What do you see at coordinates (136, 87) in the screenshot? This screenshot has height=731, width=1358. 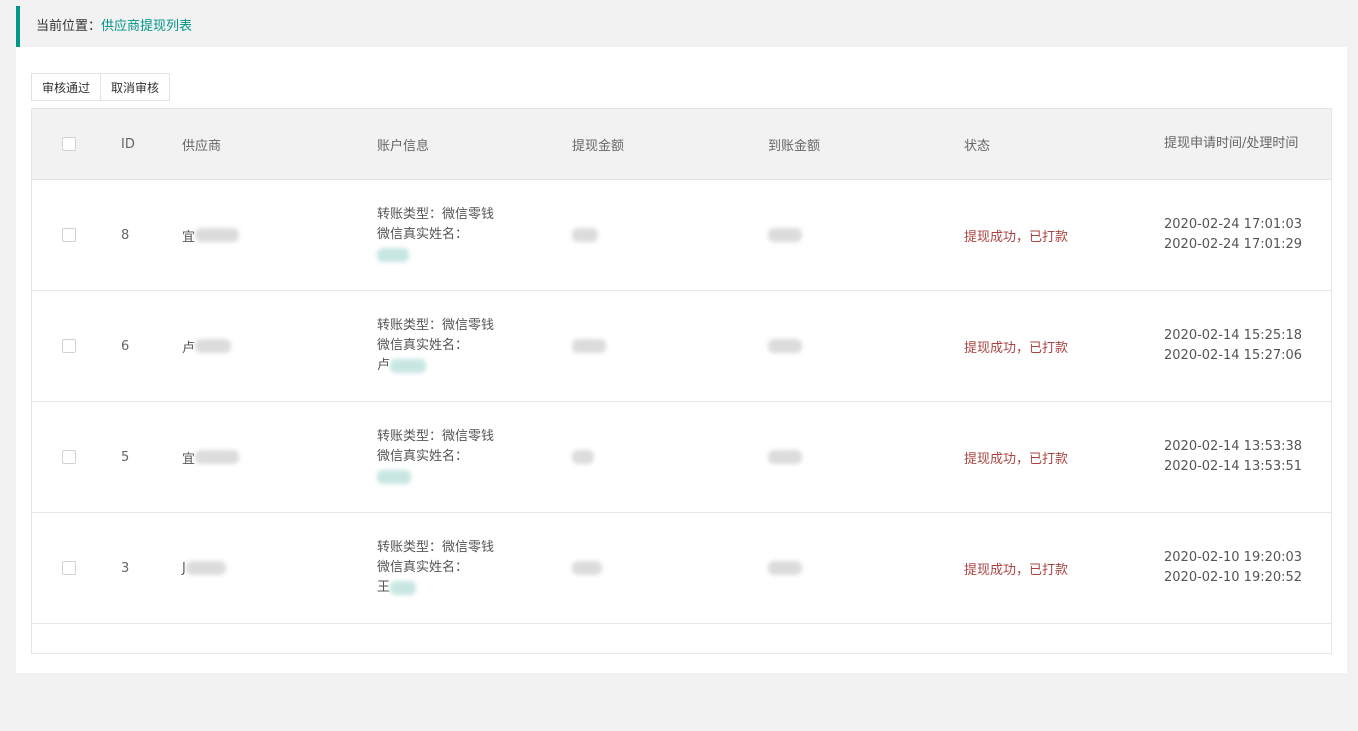 I see `cancel-approve-button: 取消审核` at bounding box center [136, 87].